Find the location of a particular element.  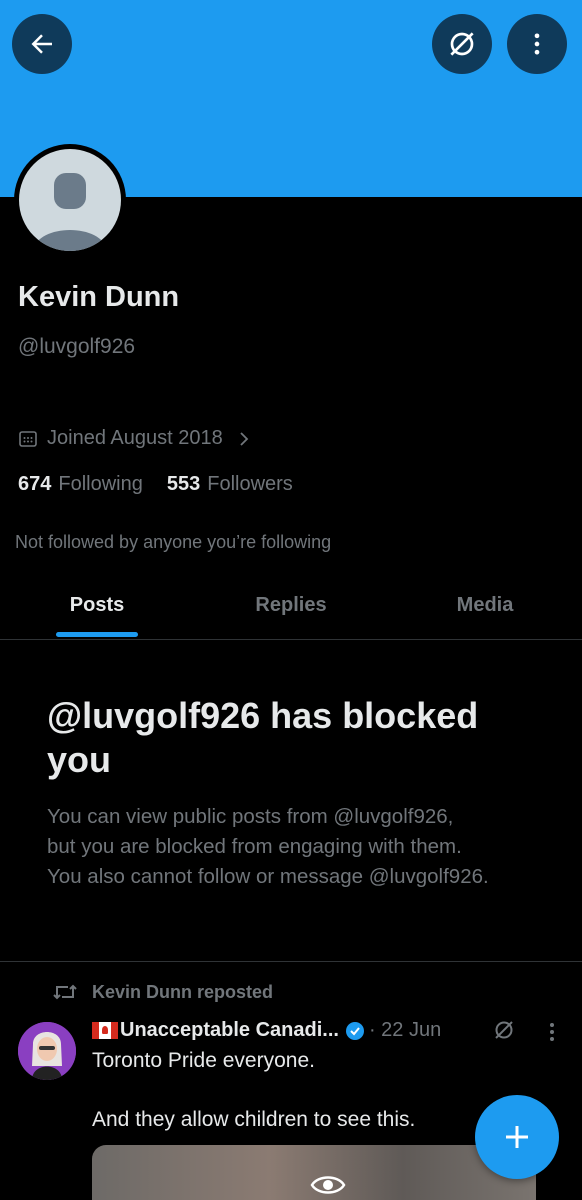

post-author-avatar is located at coordinates (47, 1051).